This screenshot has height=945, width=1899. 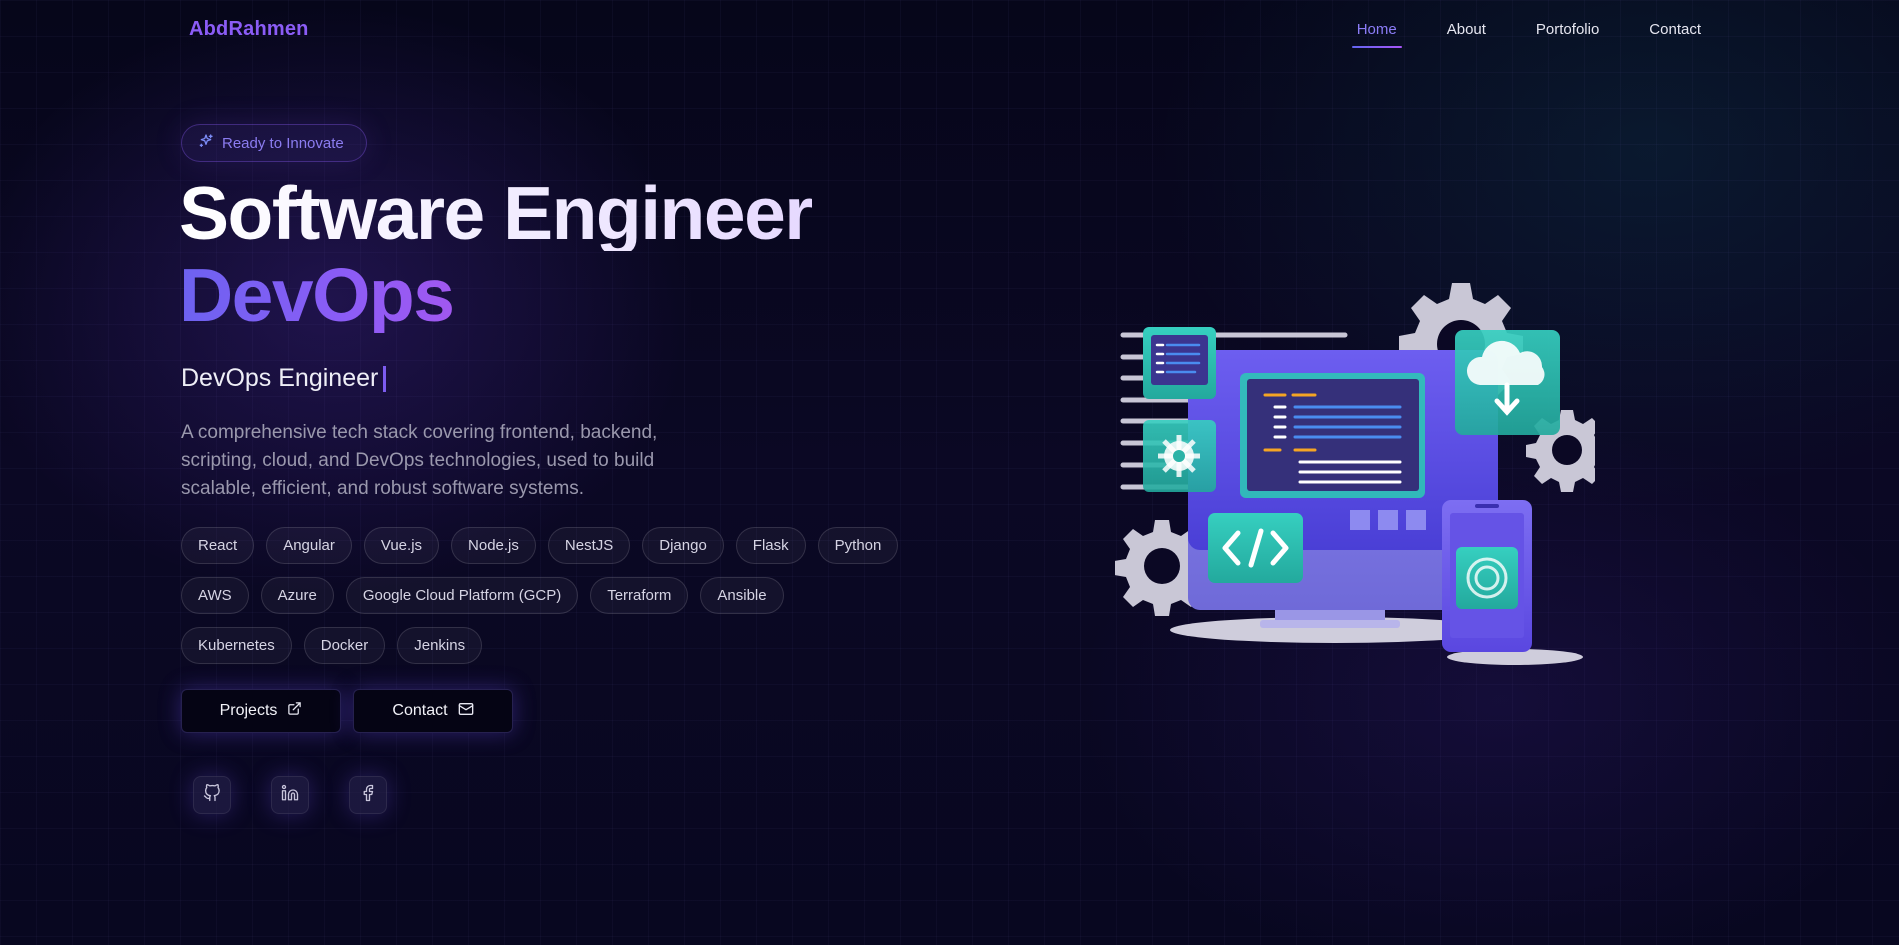 What do you see at coordinates (401, 545) in the screenshot?
I see `tag-vuejs: Vue.js` at bounding box center [401, 545].